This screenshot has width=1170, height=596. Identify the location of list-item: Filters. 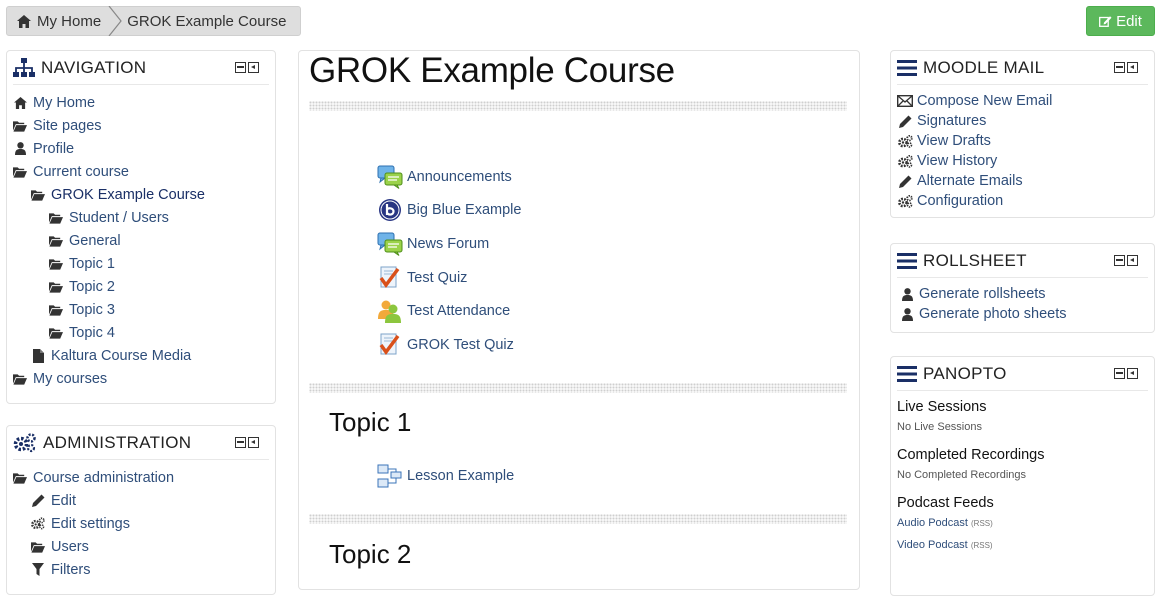
(153, 569).